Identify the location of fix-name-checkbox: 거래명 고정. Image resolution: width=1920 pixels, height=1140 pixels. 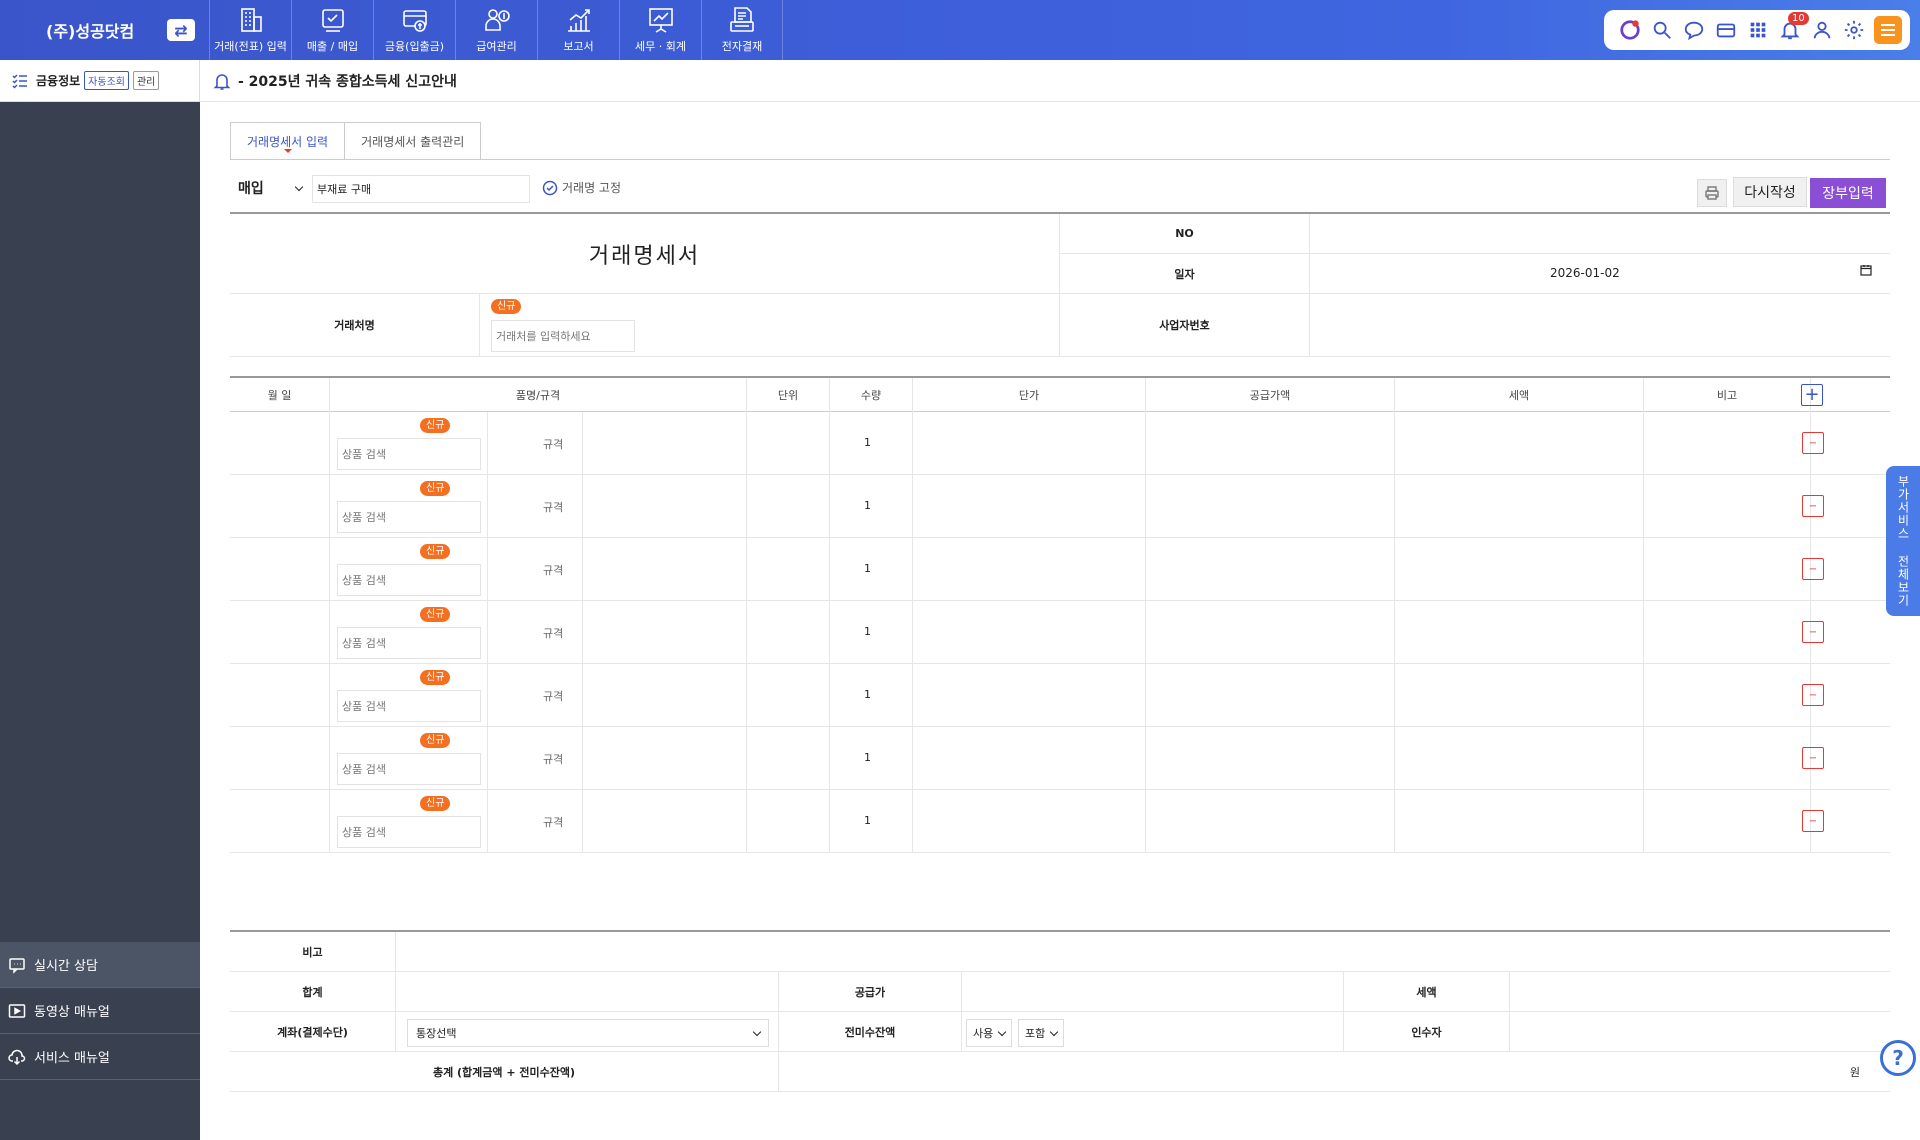
(581, 187).